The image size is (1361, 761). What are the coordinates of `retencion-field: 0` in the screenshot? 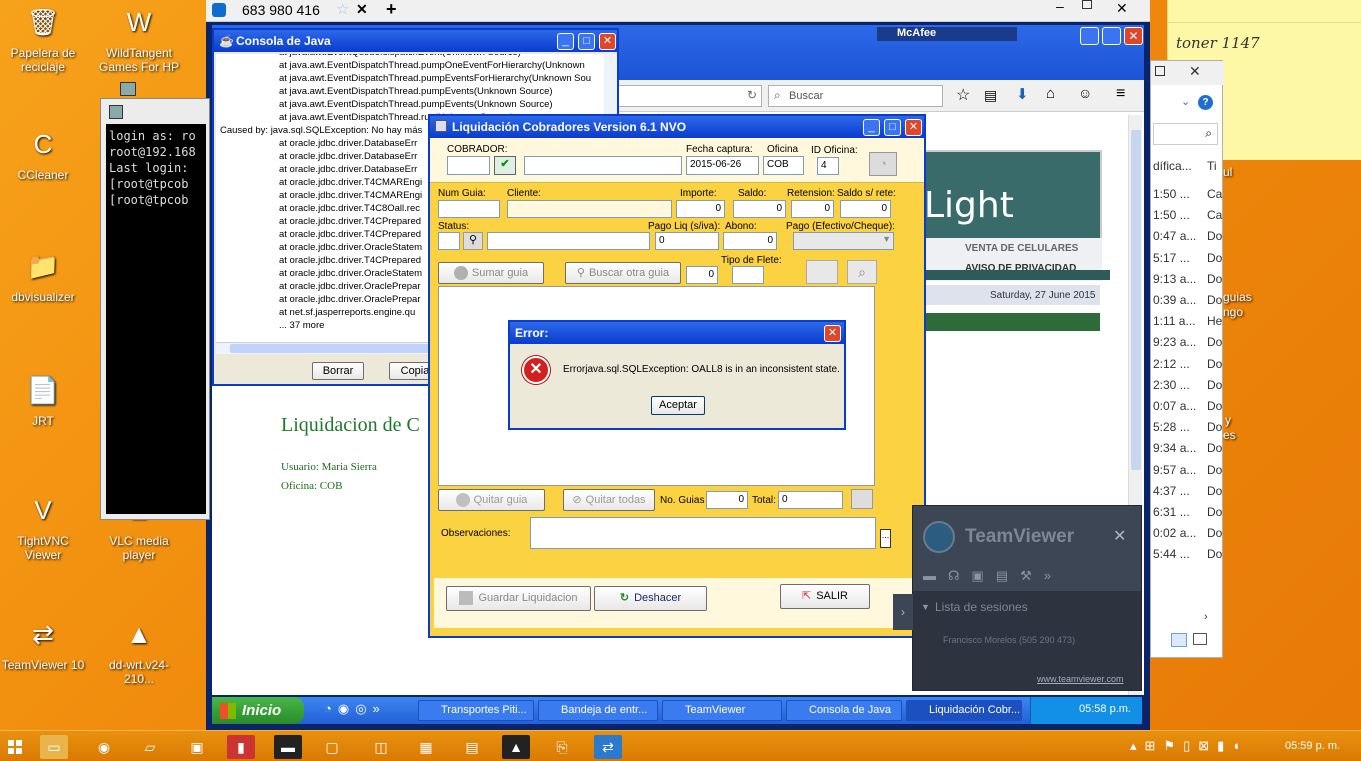 It's located at (812, 209).